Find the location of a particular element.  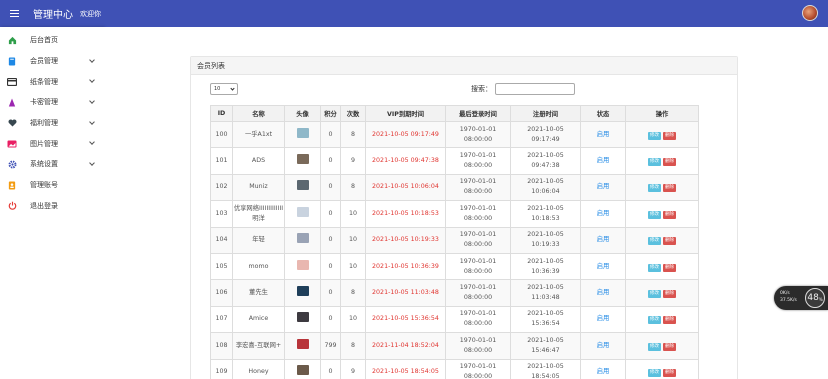

column-header: ID is located at coordinates (221, 113).